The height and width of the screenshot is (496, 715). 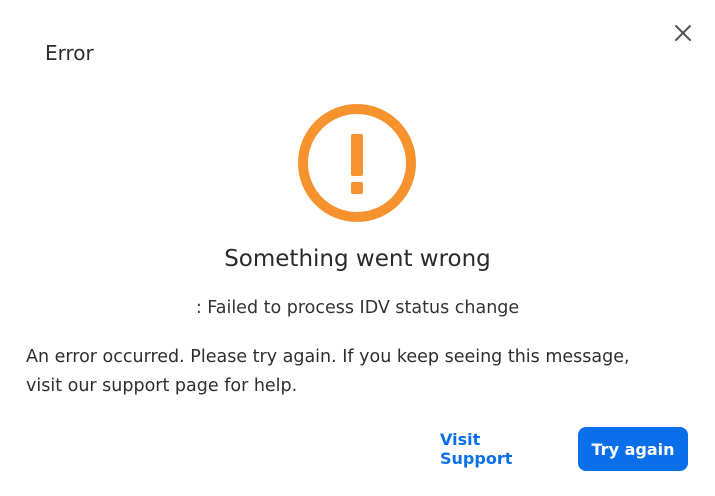 I want to click on close-button, so click(x=683, y=33).